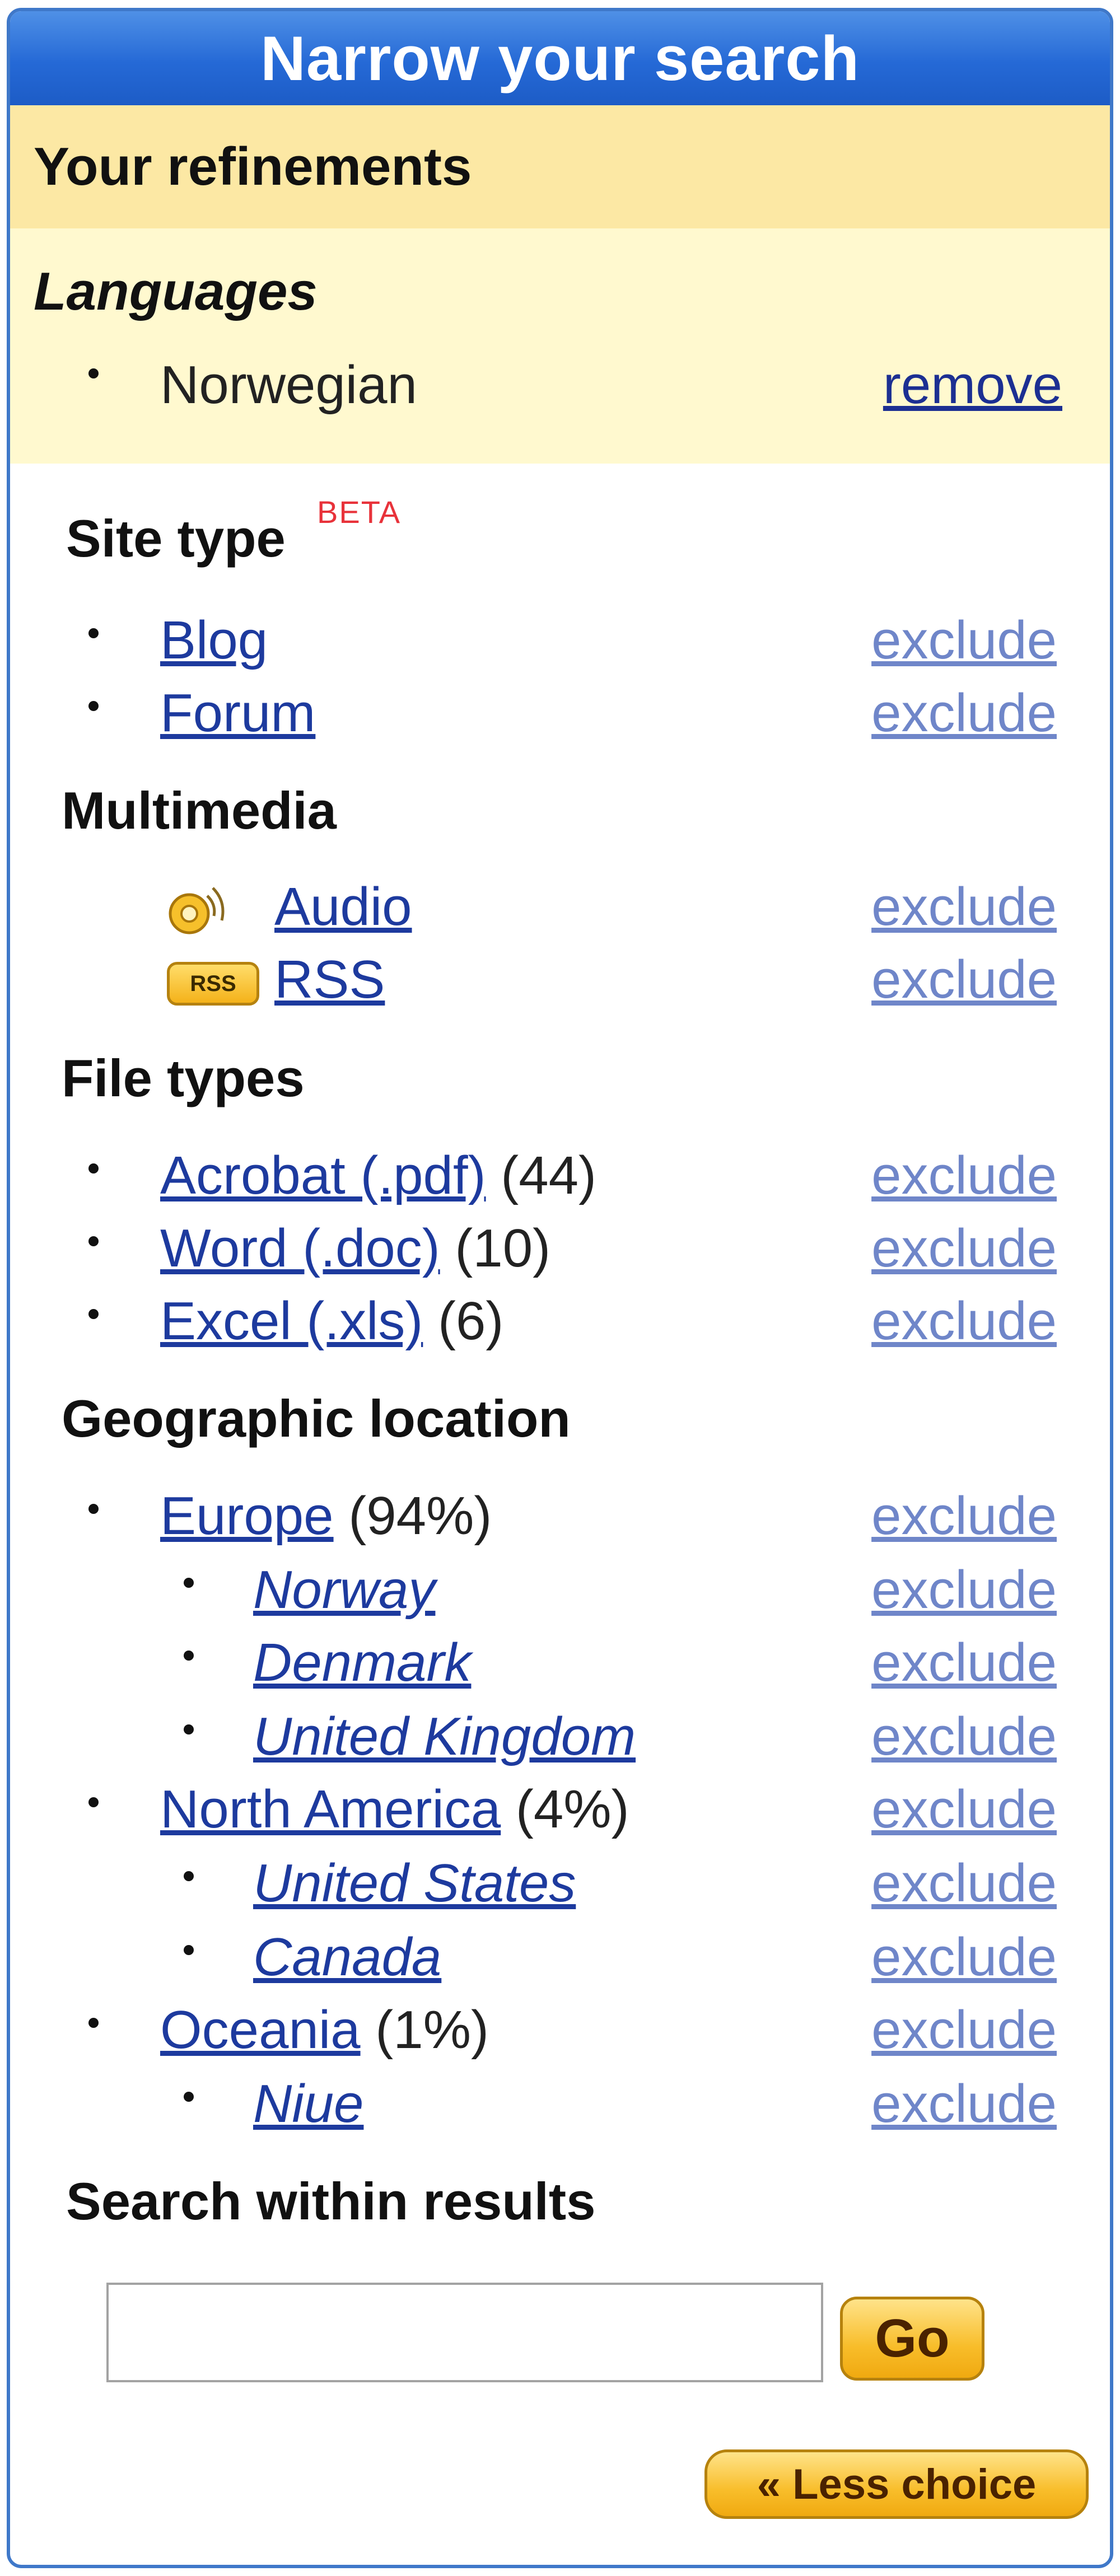 Image resolution: width=1120 pixels, height=2576 pixels. I want to click on geo-oceania-count: (1%), so click(432, 2030).